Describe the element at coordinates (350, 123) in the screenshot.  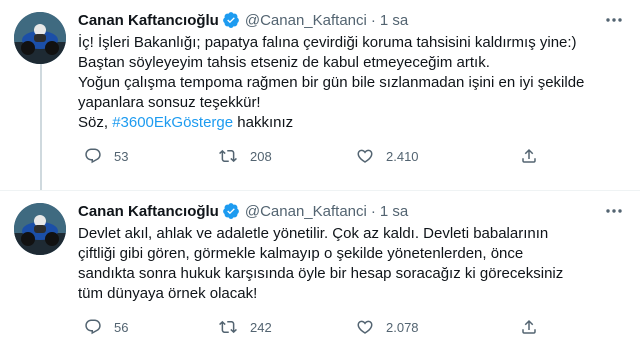
I see `tweet-text-line: Söz, #3600EkGösterge hakkınız` at that location.